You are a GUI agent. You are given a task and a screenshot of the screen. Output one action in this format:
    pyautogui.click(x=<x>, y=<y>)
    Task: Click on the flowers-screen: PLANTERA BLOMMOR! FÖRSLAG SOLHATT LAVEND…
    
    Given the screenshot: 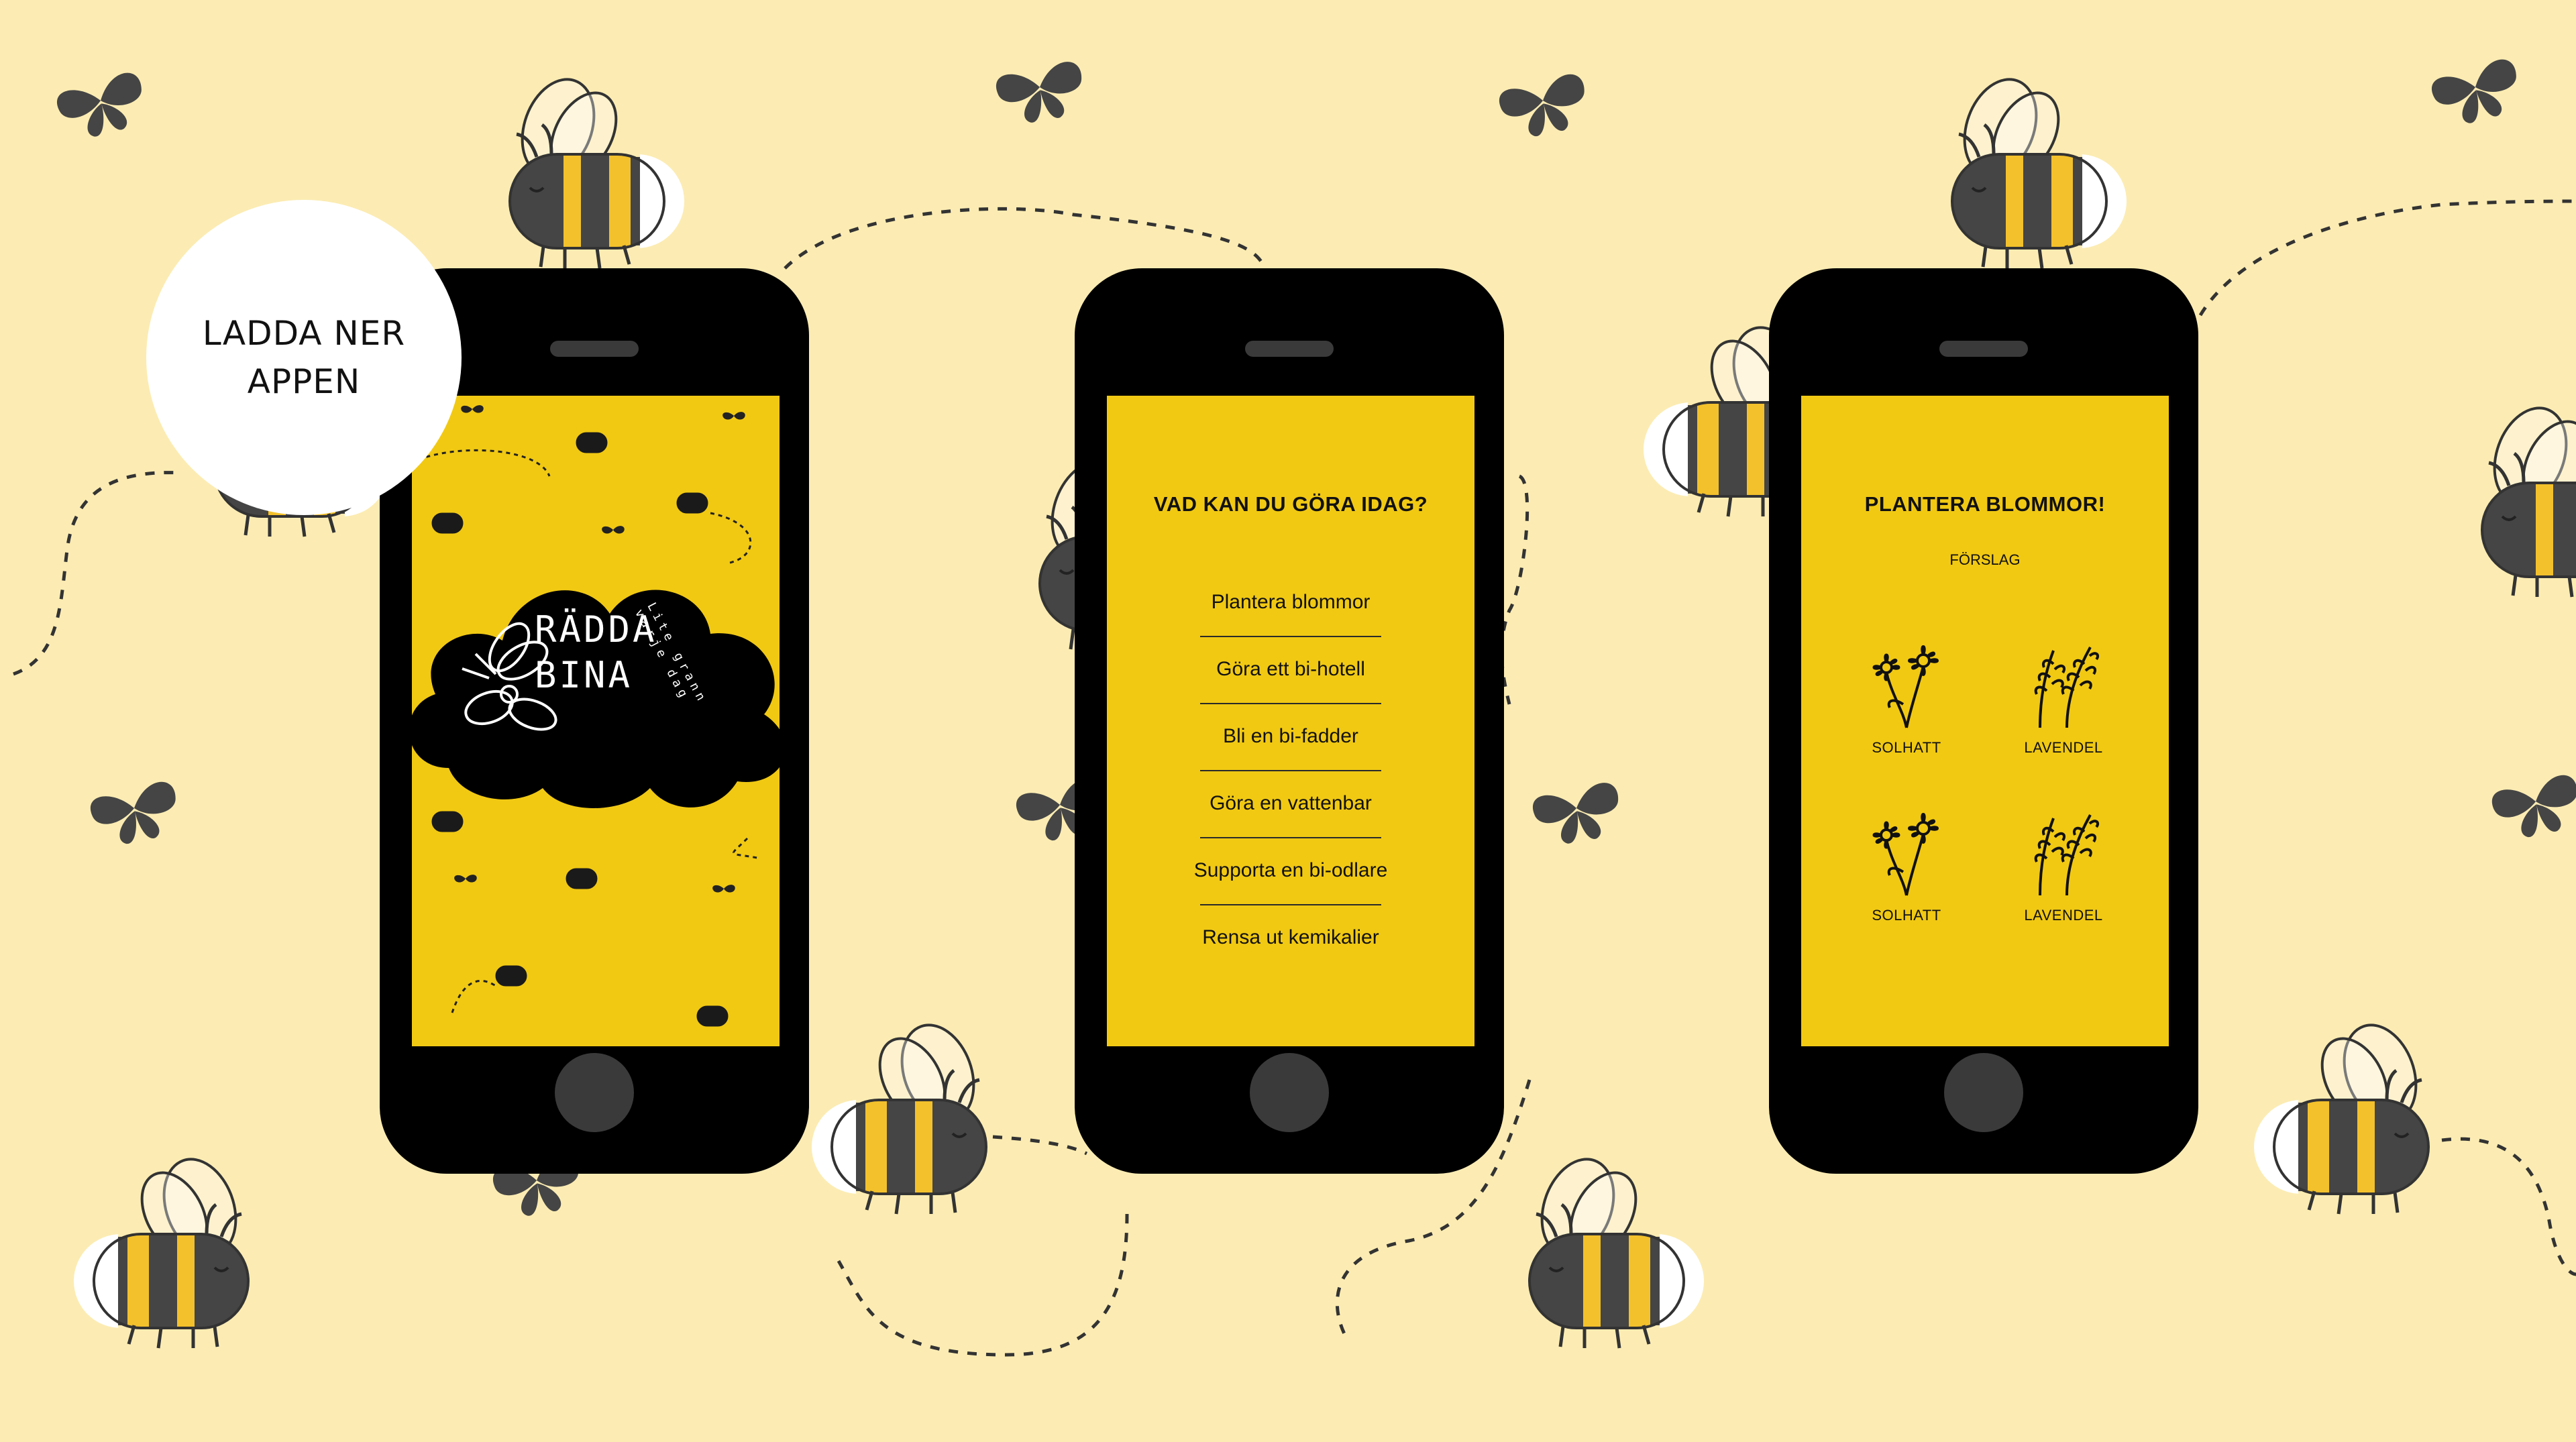 What is the action you would take?
    pyautogui.click(x=1985, y=721)
    